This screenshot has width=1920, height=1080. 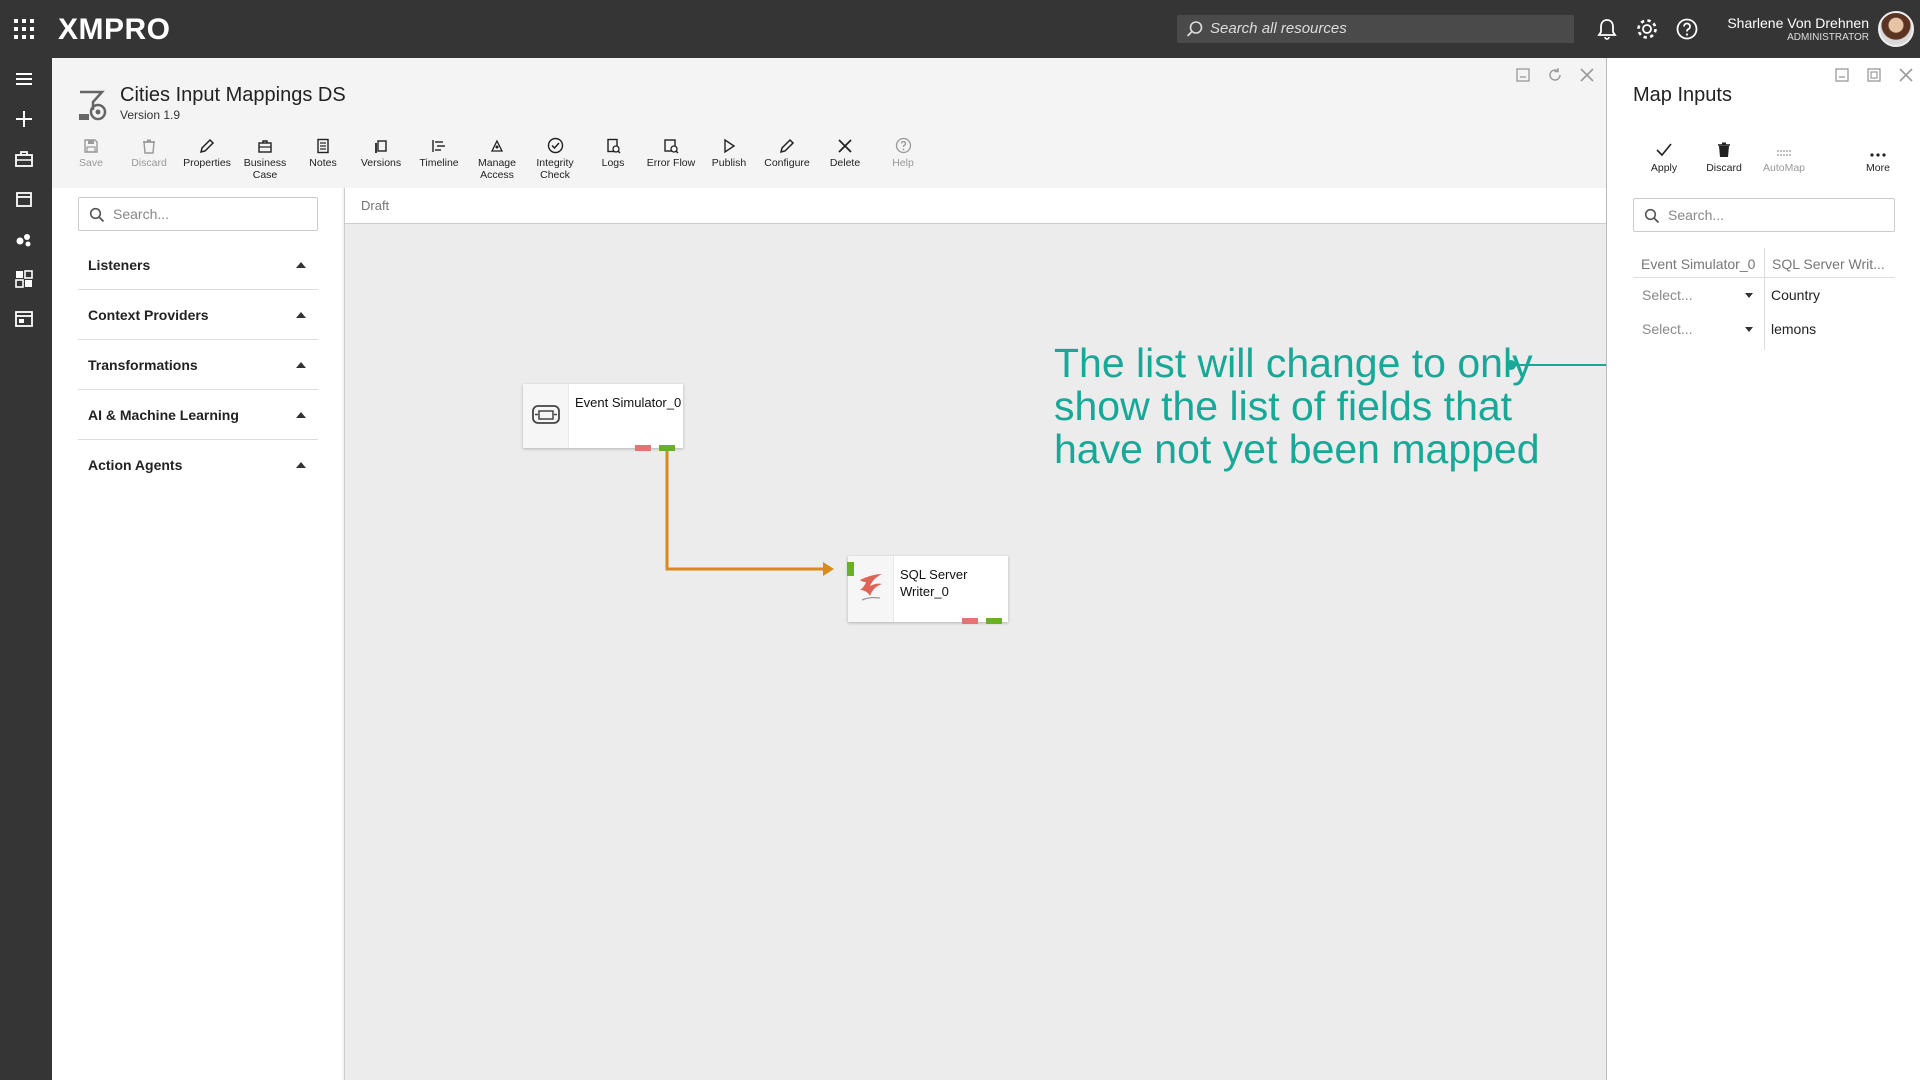 What do you see at coordinates (381, 146) in the screenshot?
I see `versions-icon` at bounding box center [381, 146].